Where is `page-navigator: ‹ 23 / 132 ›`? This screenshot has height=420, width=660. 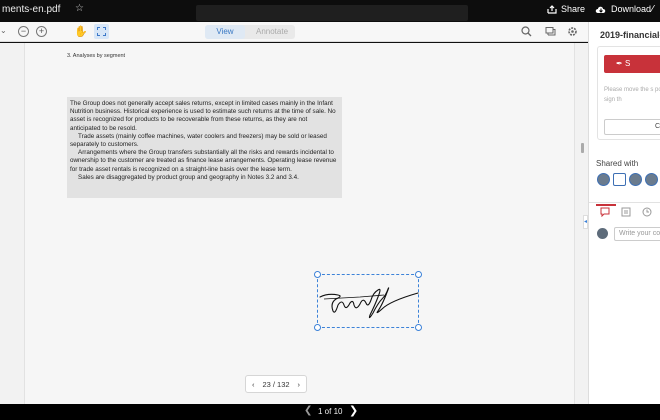 page-navigator: ‹ 23 / 132 › is located at coordinates (276, 384).